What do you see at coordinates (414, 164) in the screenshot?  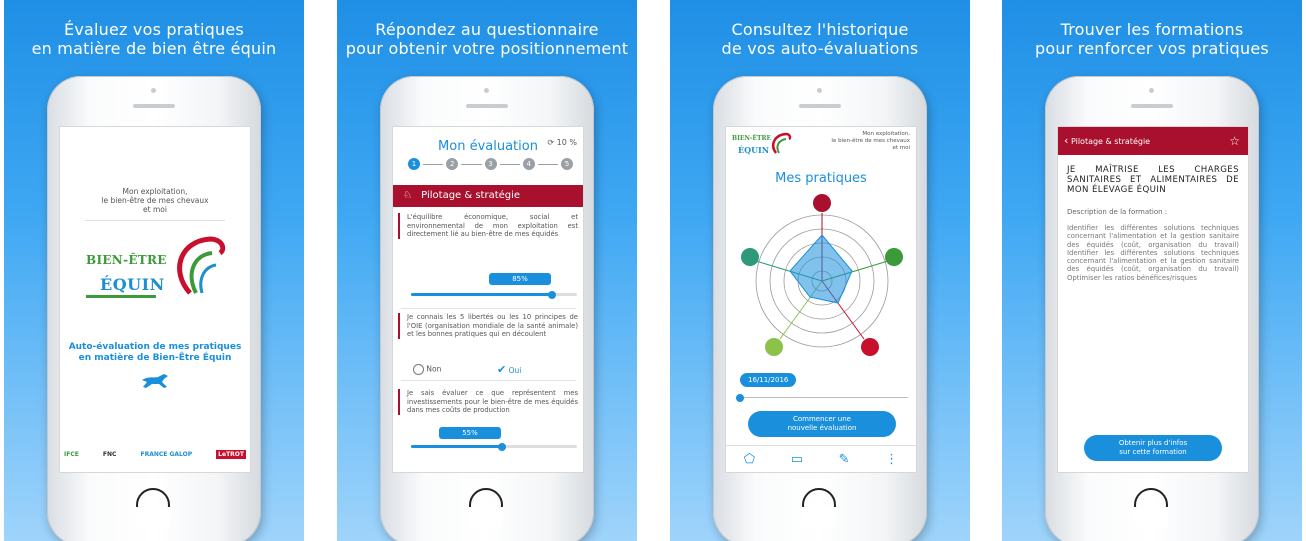 I see `step-1: 1` at bounding box center [414, 164].